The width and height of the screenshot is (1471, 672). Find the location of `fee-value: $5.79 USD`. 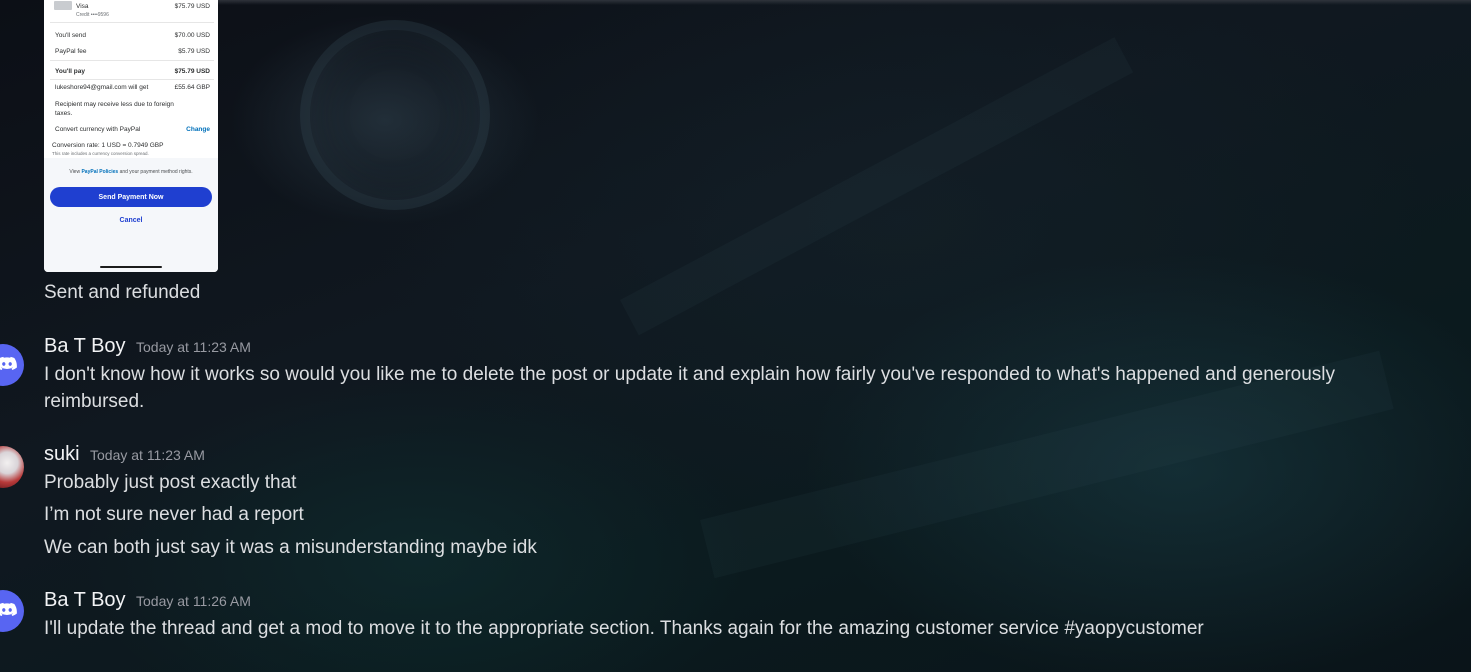

fee-value: $5.79 USD is located at coordinates (194, 51).